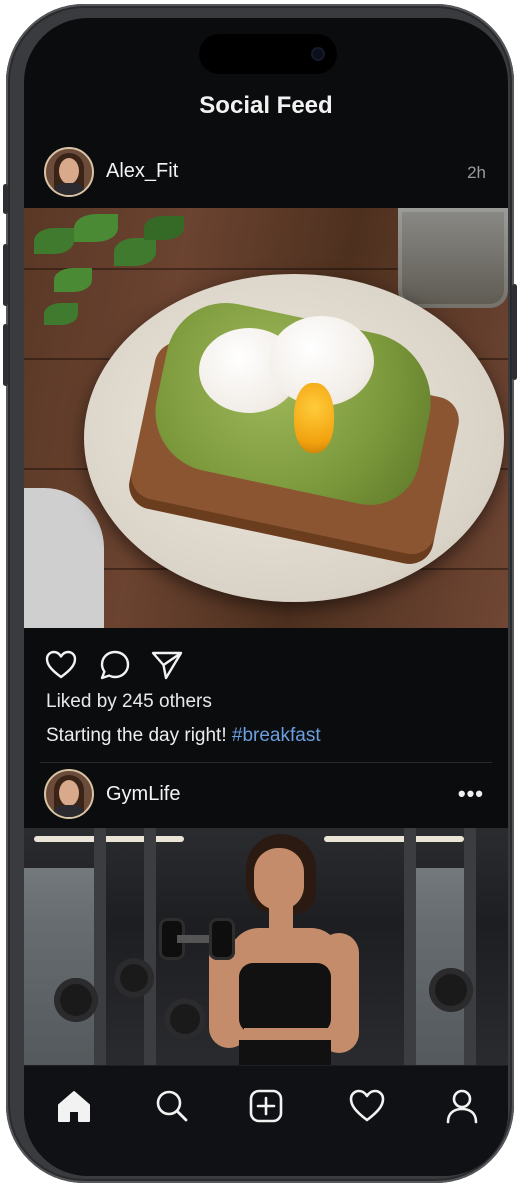 Image resolution: width=520 pixels, height=1187 pixels. I want to click on more-options-icon: •••, so click(471, 794).